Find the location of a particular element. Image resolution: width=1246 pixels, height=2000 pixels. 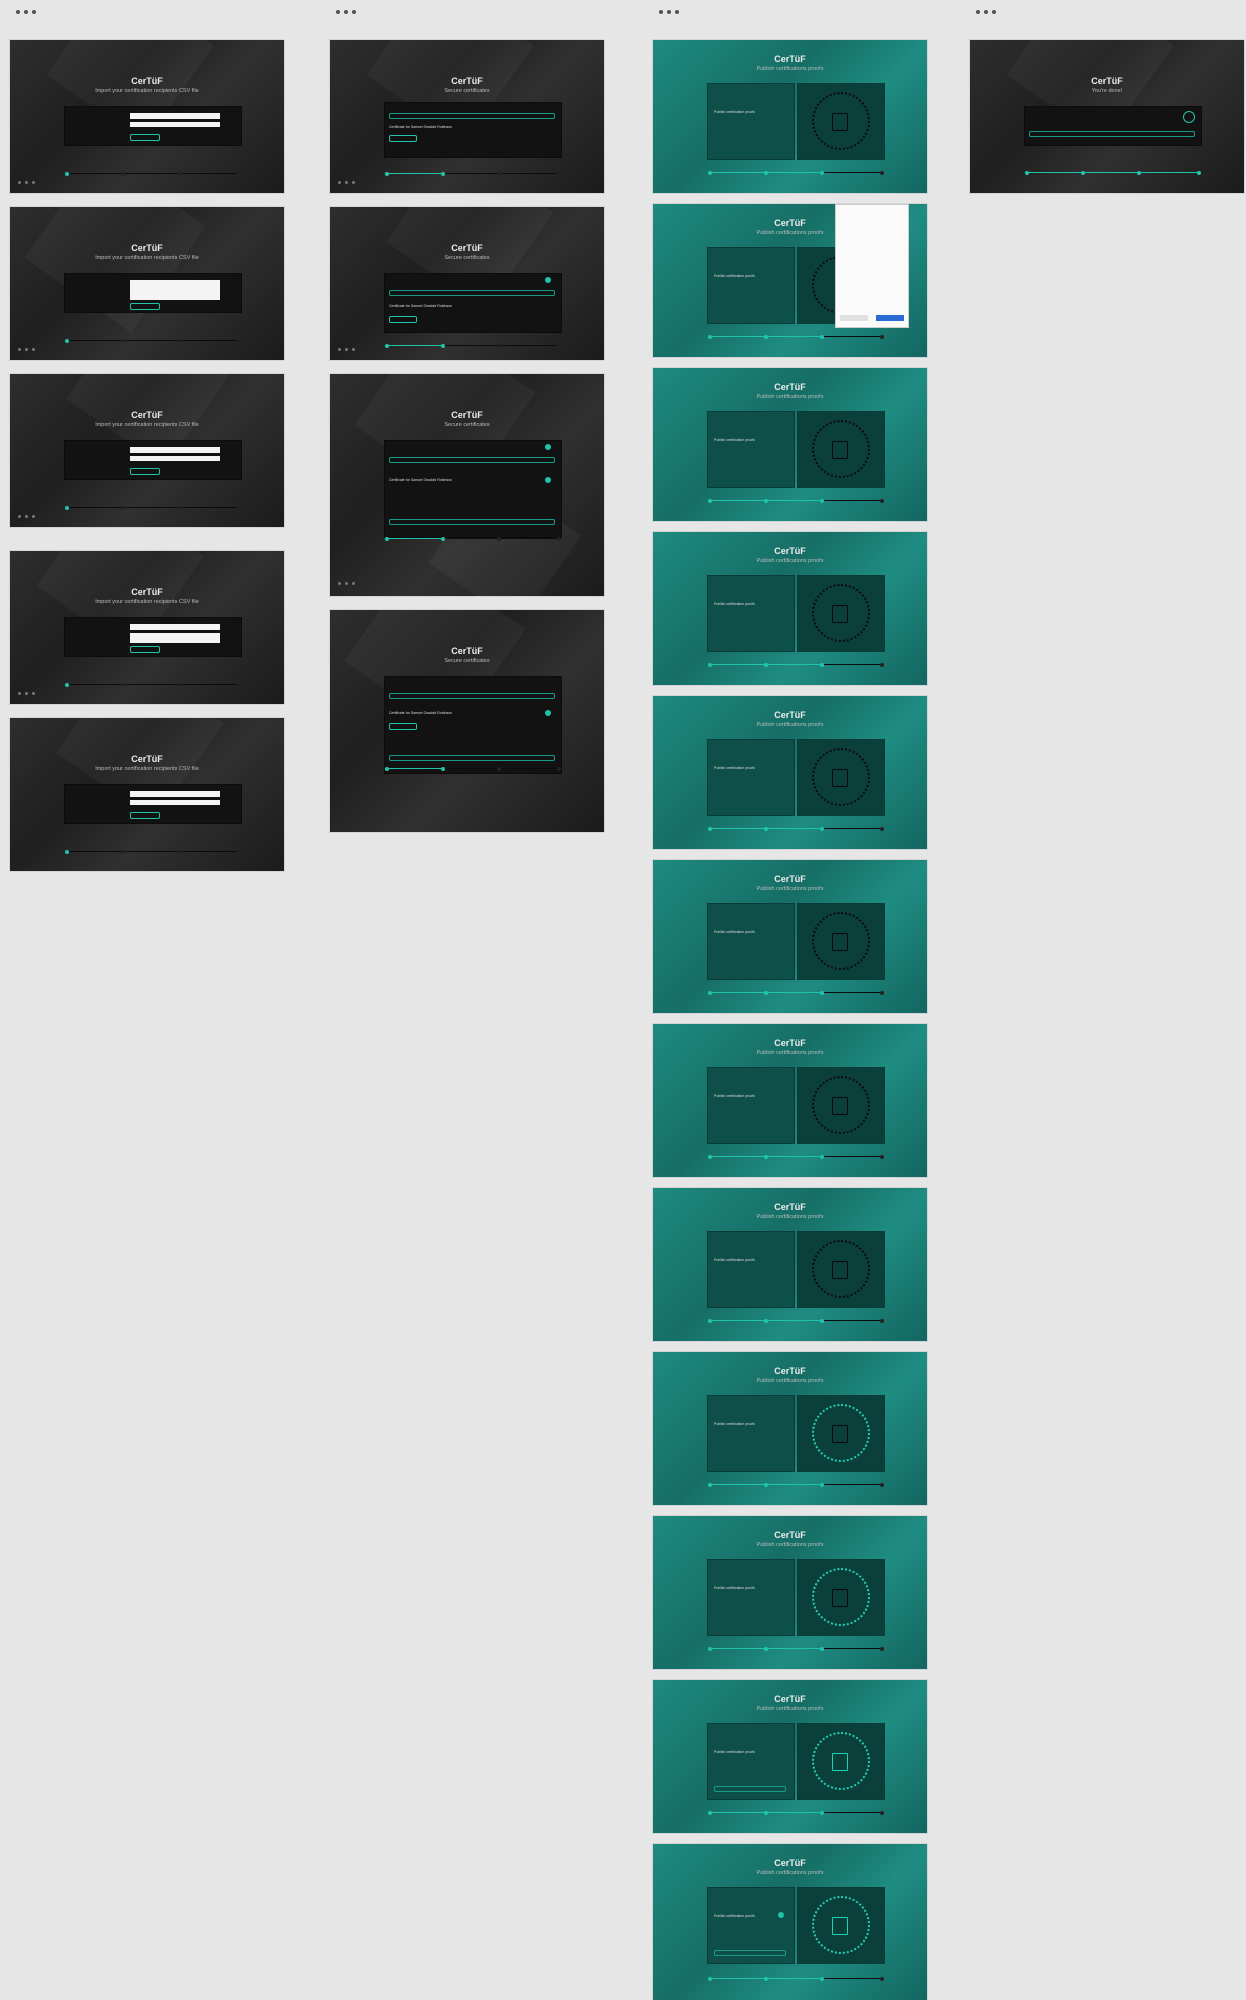

dropdown-open is located at coordinates (175, 290).